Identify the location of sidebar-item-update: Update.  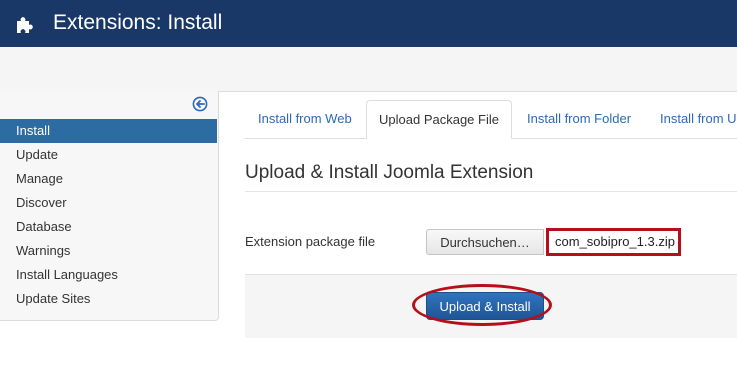
(108, 155).